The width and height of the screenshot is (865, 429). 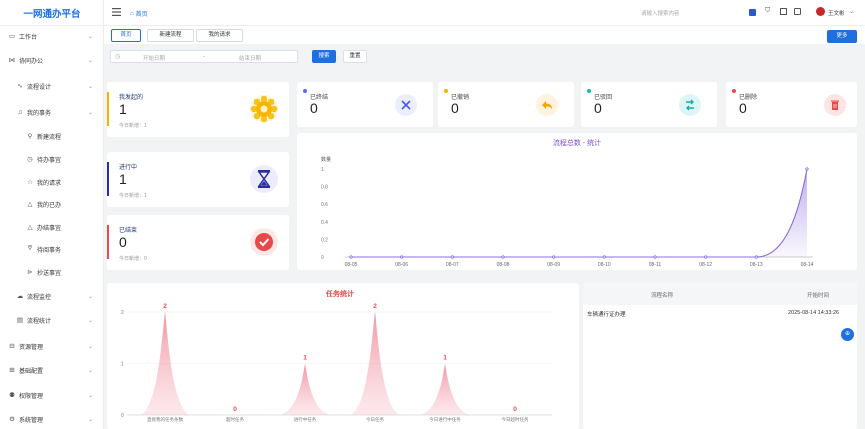 I want to click on sidebar-item-label: 新建流程, so click(x=49, y=137).